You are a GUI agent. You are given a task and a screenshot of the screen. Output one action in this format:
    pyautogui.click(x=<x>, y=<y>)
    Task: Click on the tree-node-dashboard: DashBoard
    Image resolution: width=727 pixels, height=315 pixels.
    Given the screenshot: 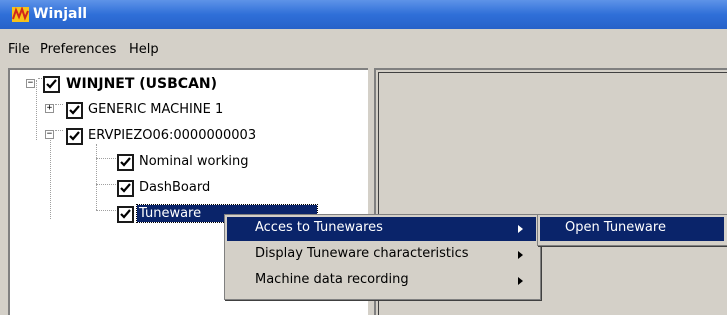 What is the action you would take?
    pyautogui.click(x=174, y=187)
    